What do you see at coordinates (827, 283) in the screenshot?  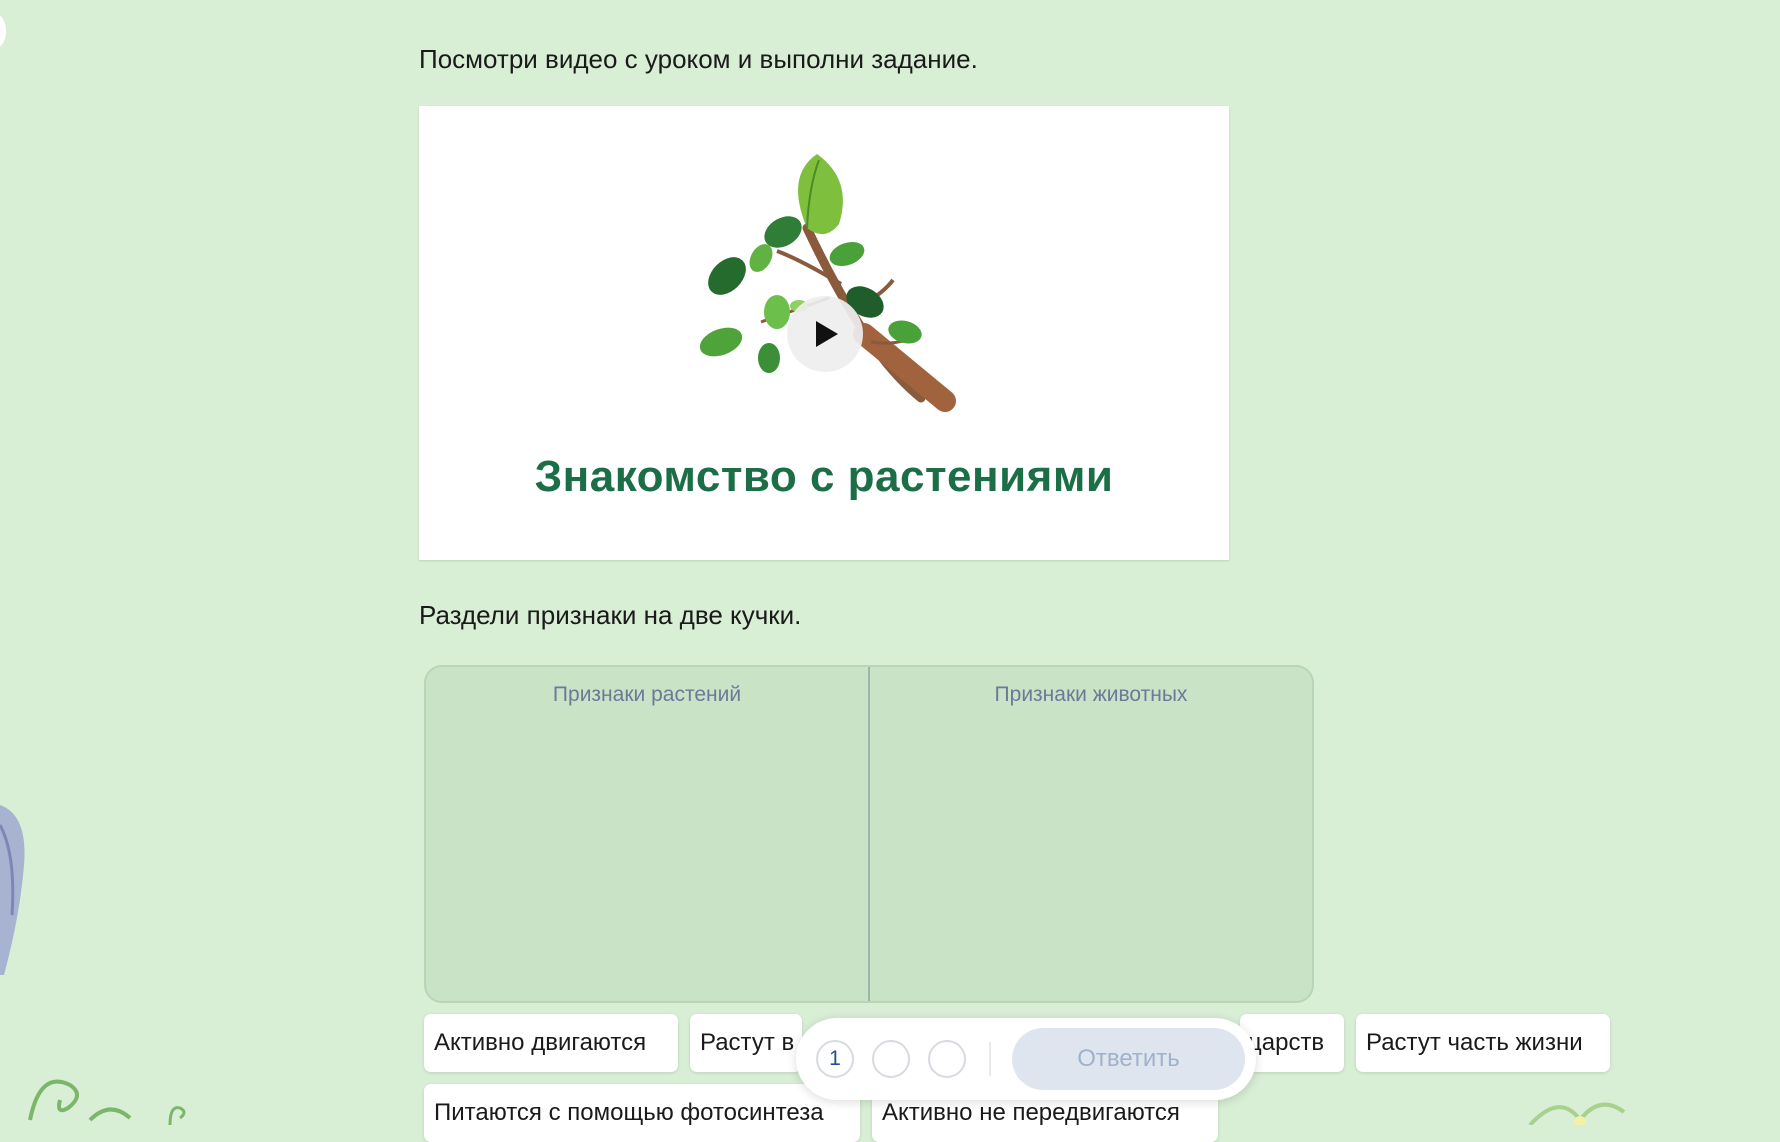 I see `branch-illustration` at bounding box center [827, 283].